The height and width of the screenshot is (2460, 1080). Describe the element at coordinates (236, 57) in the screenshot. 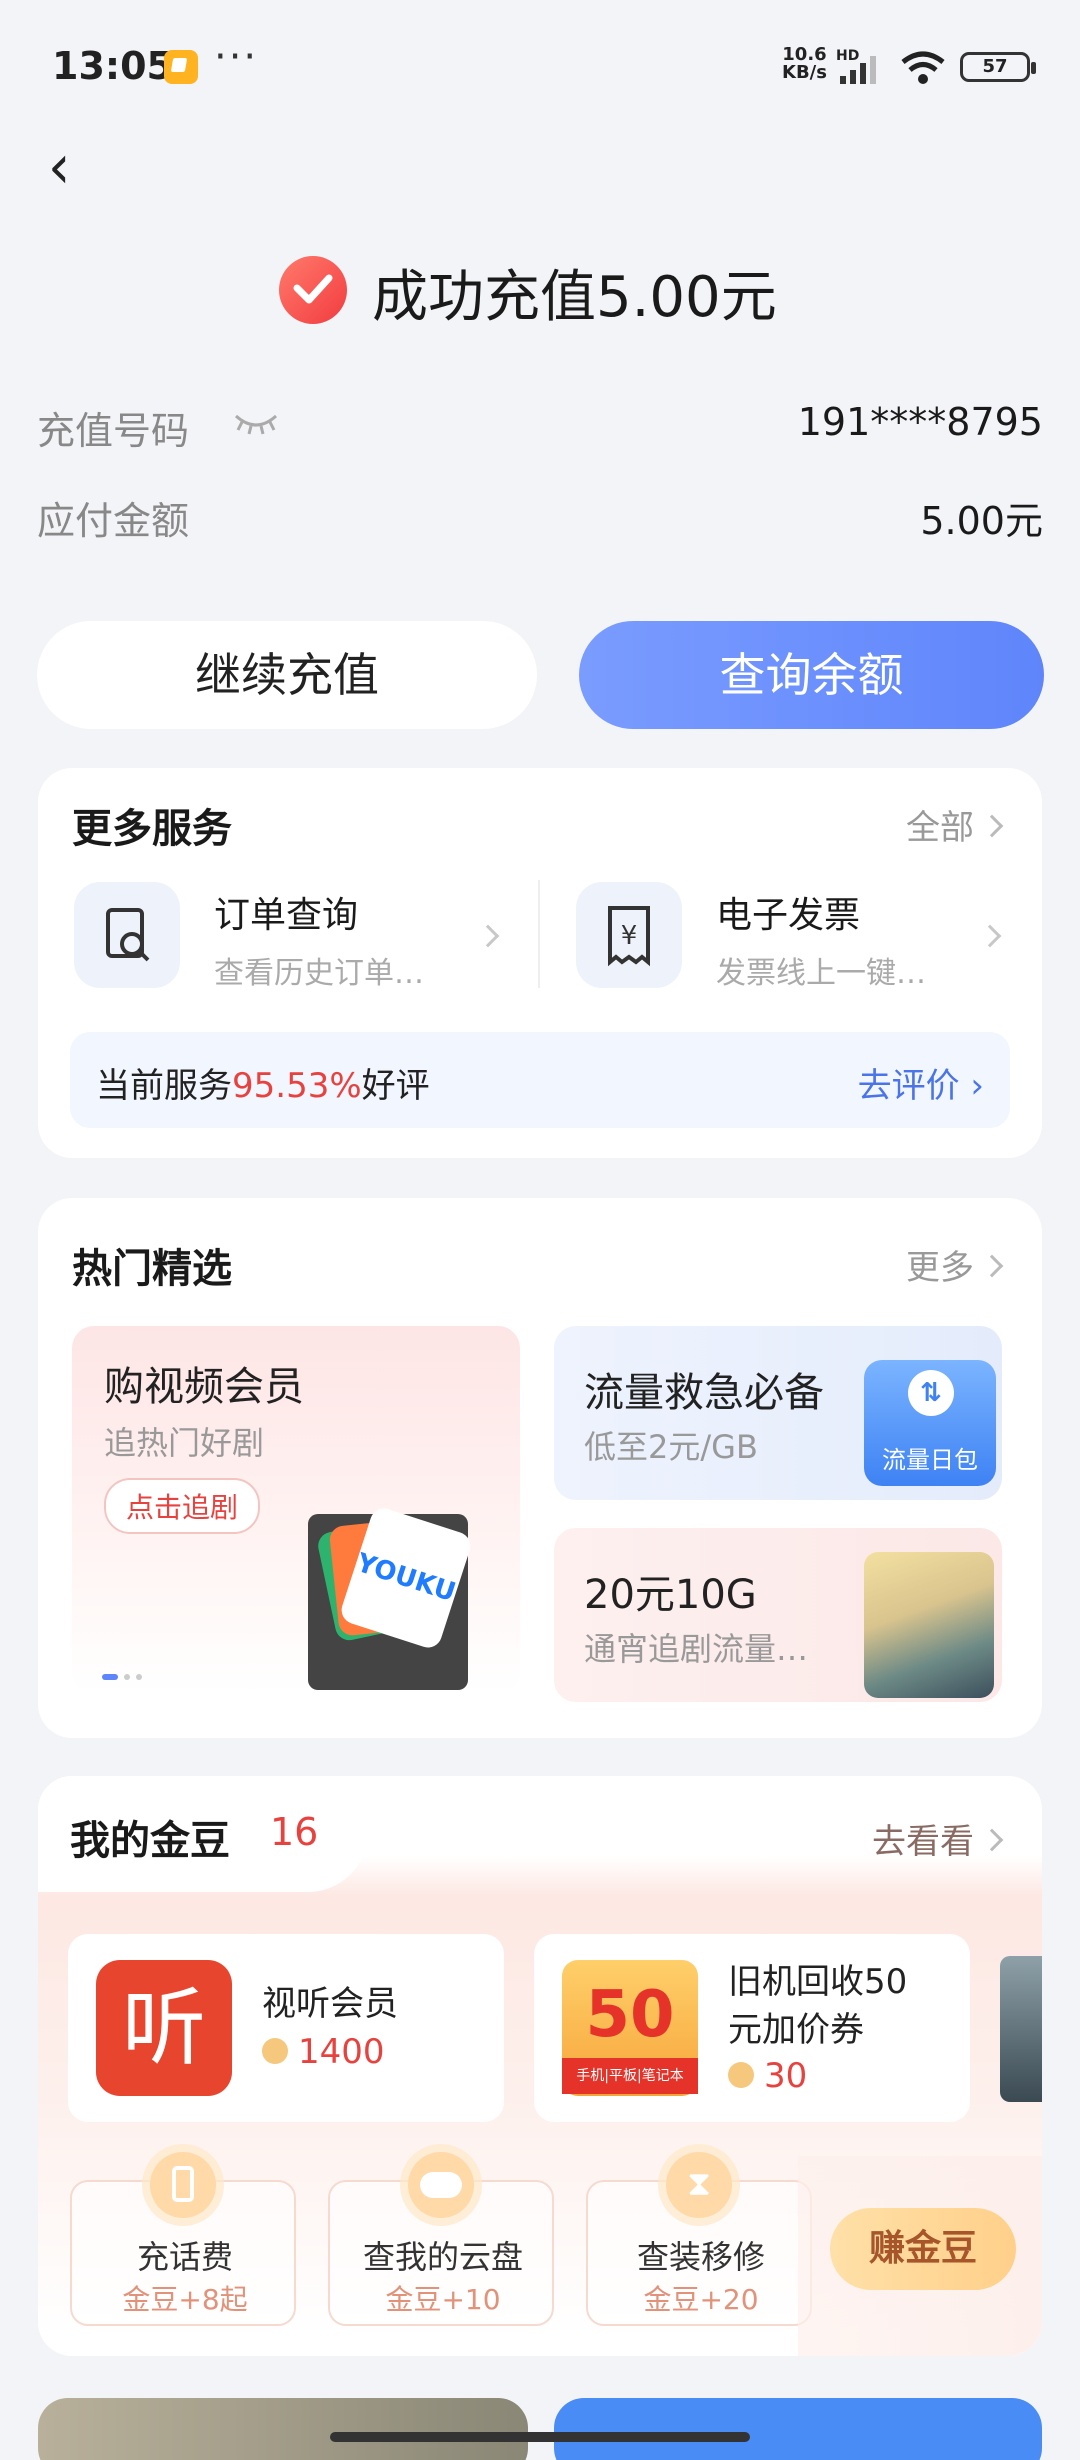

I see `more-notifications-icon: ···` at that location.